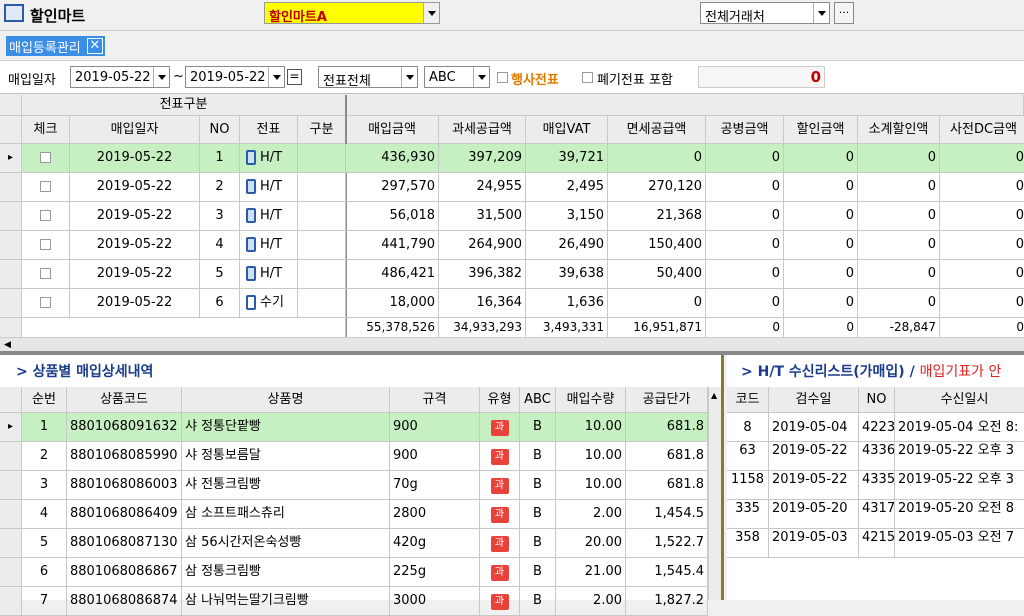 The height and width of the screenshot is (616, 1024). What do you see at coordinates (286, 514) in the screenshot?
I see `grid-cell: 삼 소프트패스츄리` at bounding box center [286, 514].